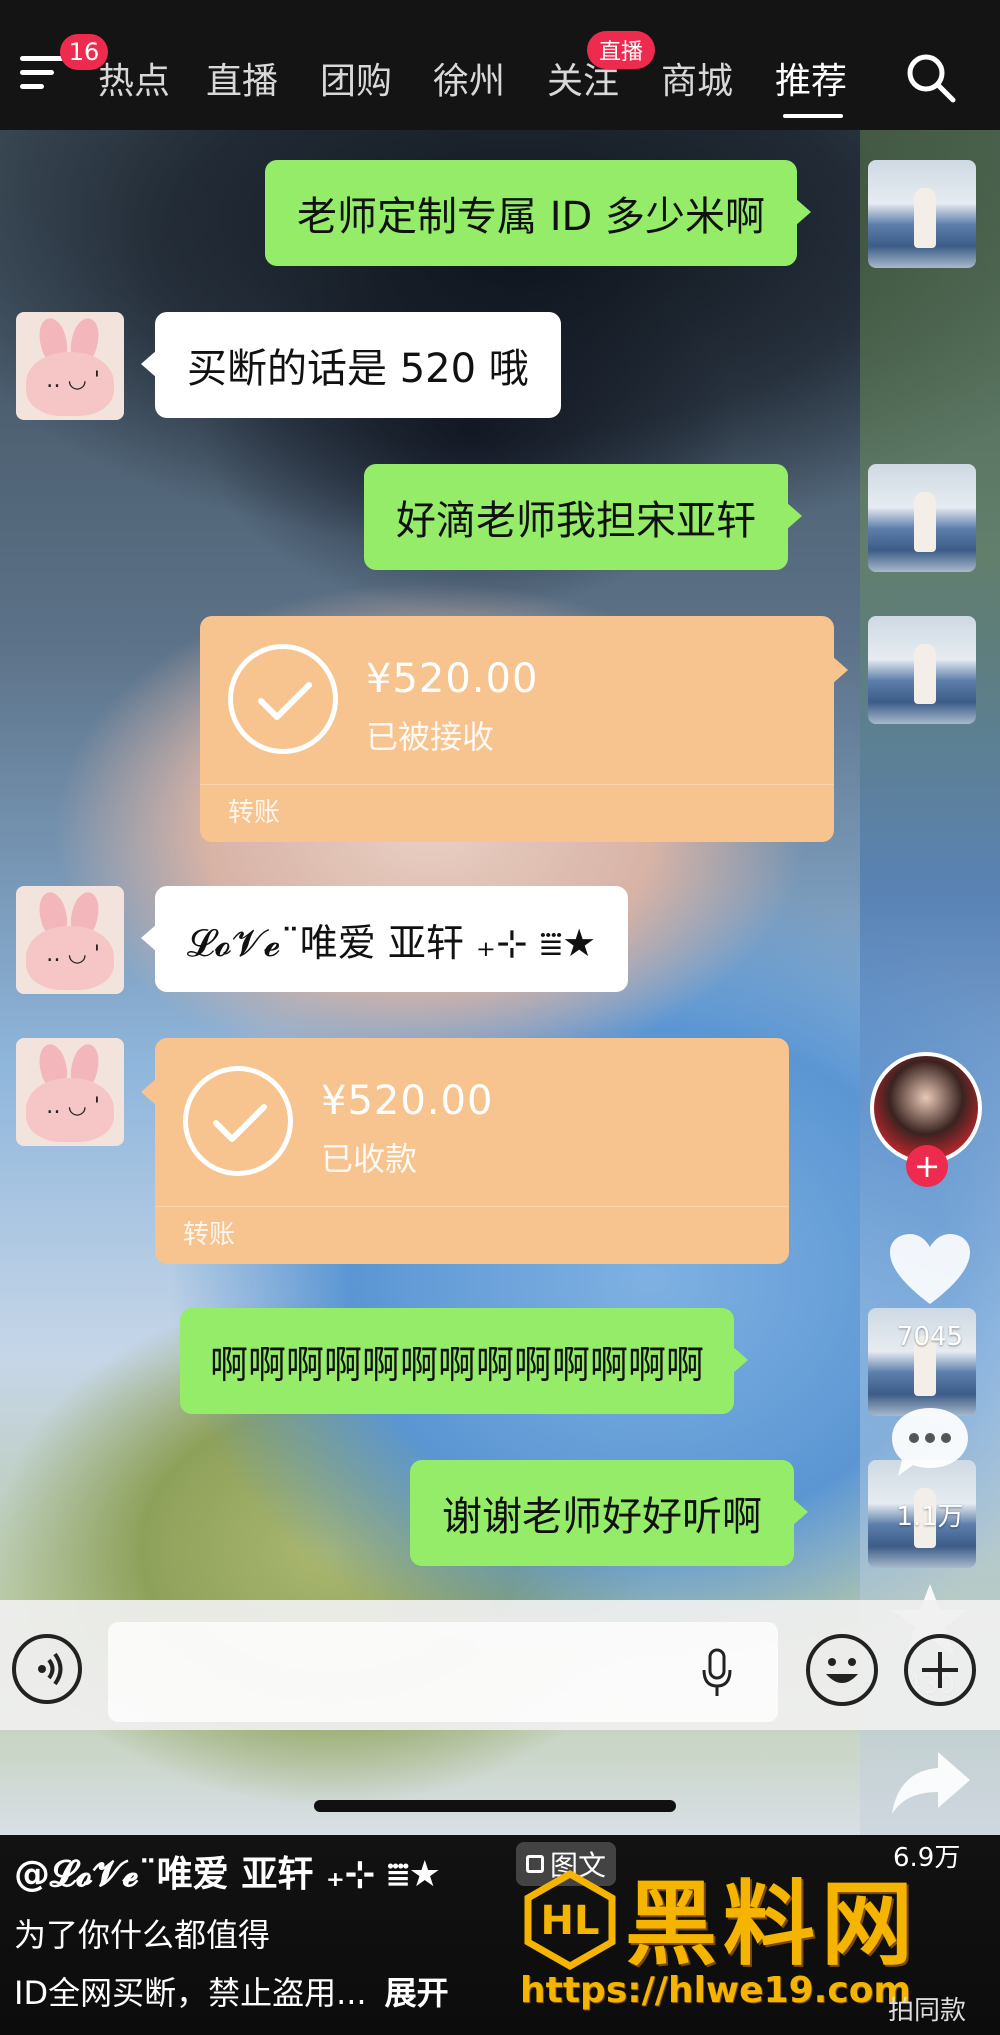 This screenshot has height=2035, width=1000. What do you see at coordinates (583, 517) in the screenshot?
I see `message-bubble-sent: 好滴老师我担宋亚轩` at bounding box center [583, 517].